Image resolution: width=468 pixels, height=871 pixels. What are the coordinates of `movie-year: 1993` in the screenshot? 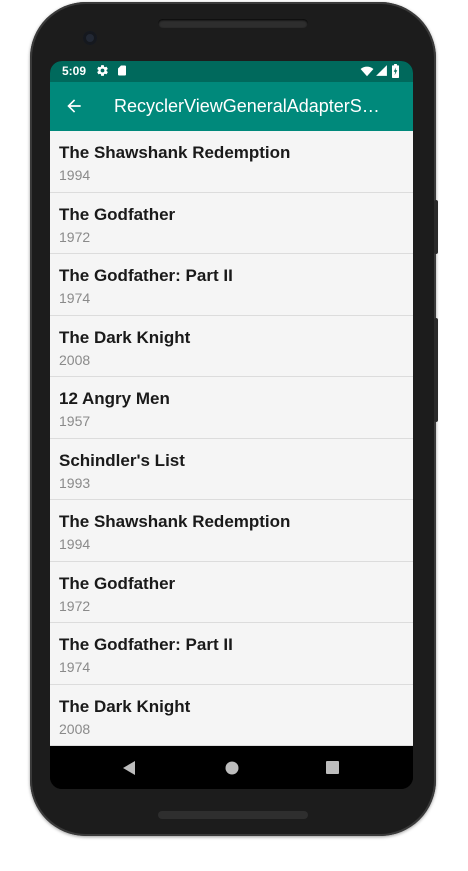 It's located at (75, 482).